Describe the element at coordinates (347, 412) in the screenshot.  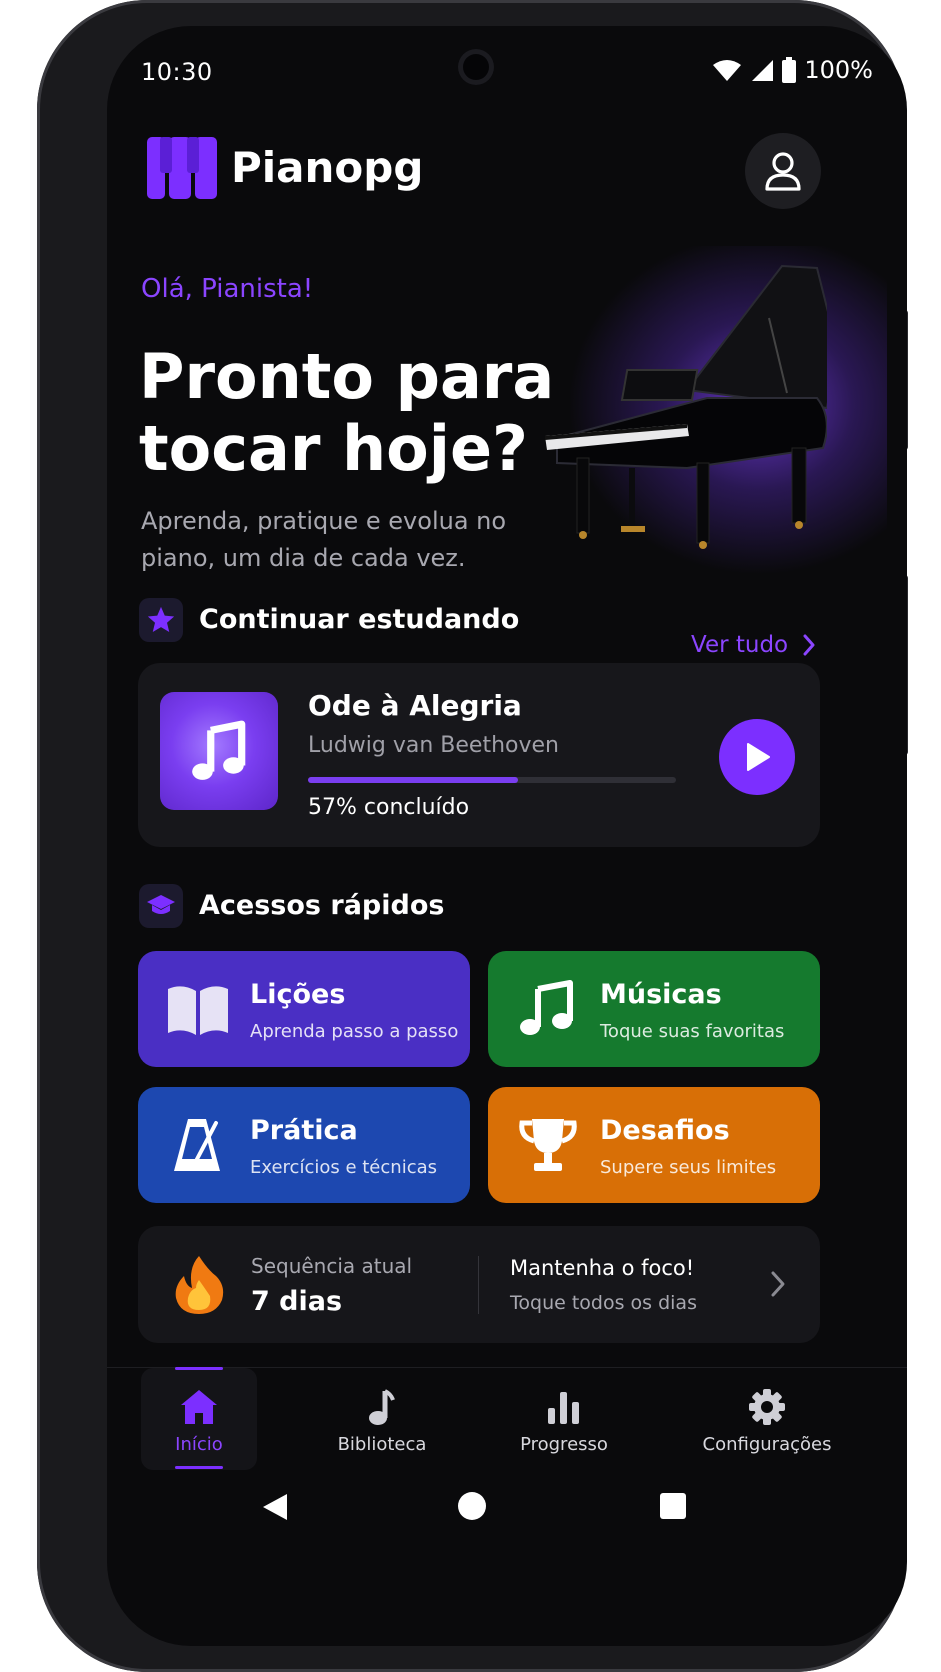
I see `headline: Pronto para tocar hoje?` at that location.